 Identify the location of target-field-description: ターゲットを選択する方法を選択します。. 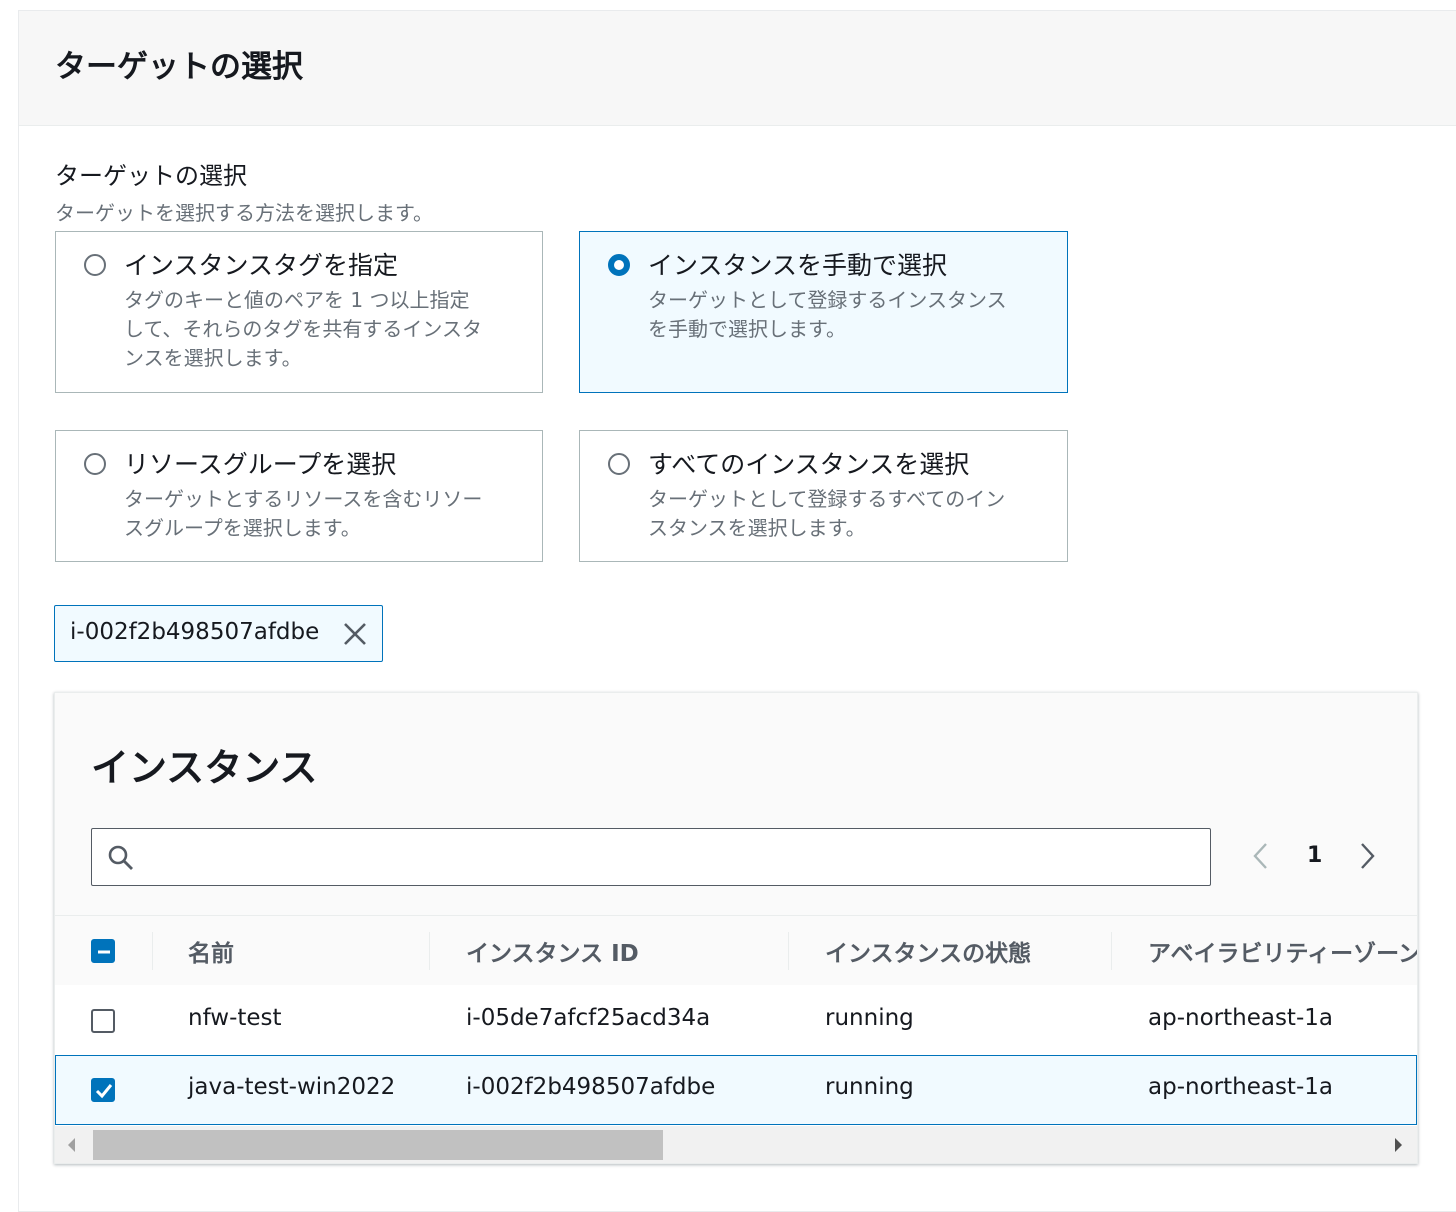
(244, 213).